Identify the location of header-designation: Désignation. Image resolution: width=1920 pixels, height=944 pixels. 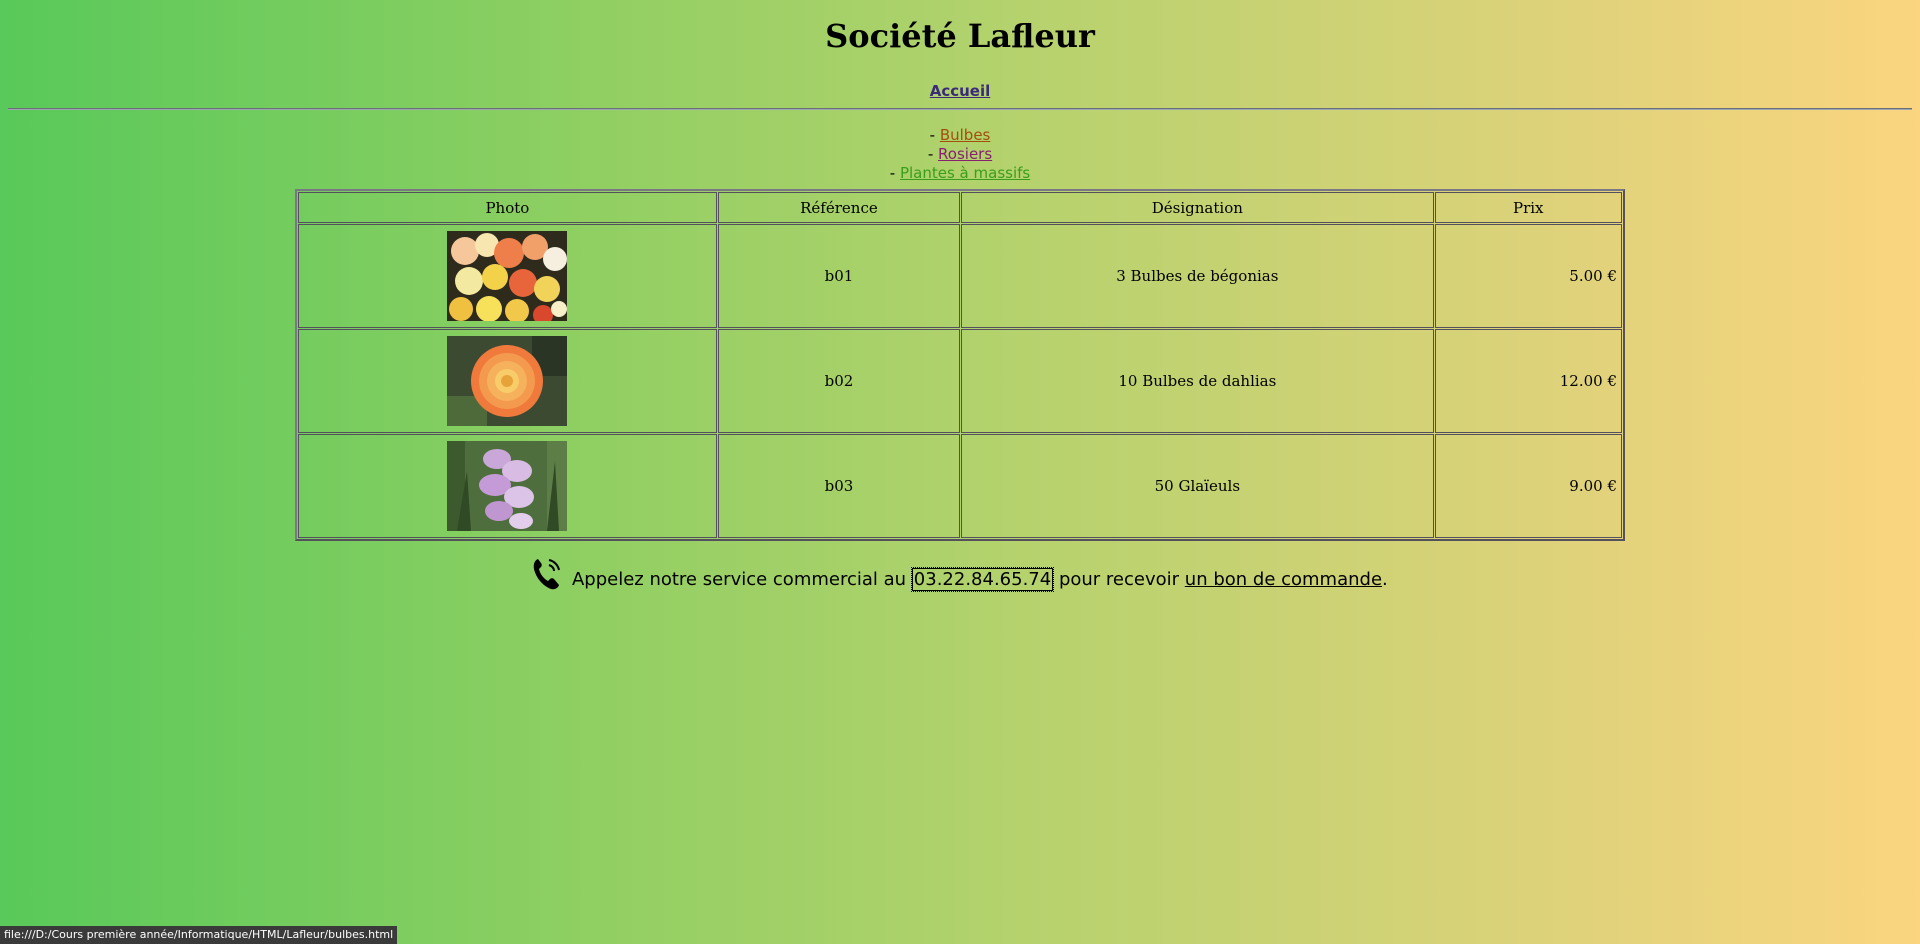
(1197, 207).